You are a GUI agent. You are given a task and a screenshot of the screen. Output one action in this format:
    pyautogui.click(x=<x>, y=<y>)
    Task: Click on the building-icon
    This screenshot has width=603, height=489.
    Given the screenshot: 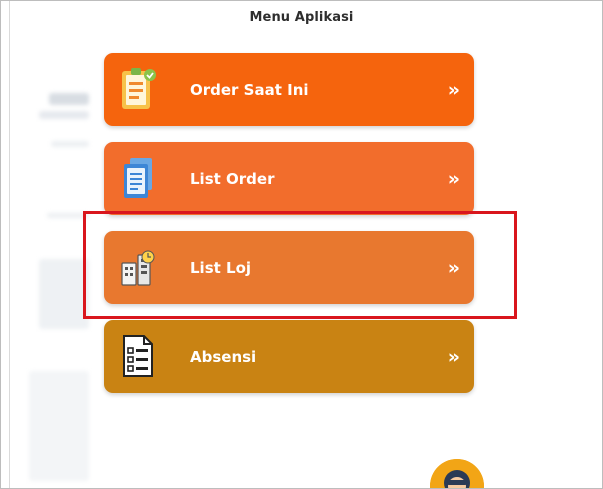 What is the action you would take?
    pyautogui.click(x=138, y=267)
    